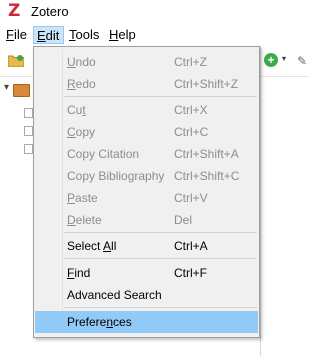 The width and height of the screenshot is (320, 356). Describe the element at coordinates (81, 84) in the screenshot. I see `menu-item-label: Redo` at that location.